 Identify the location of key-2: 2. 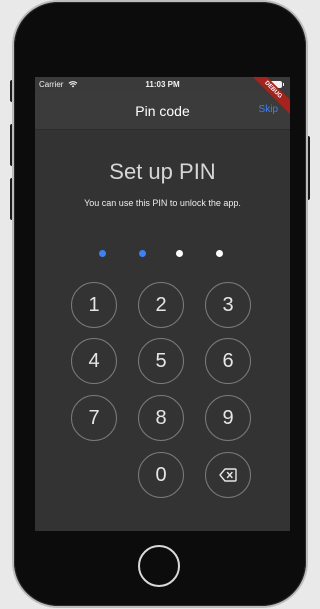
(161, 305).